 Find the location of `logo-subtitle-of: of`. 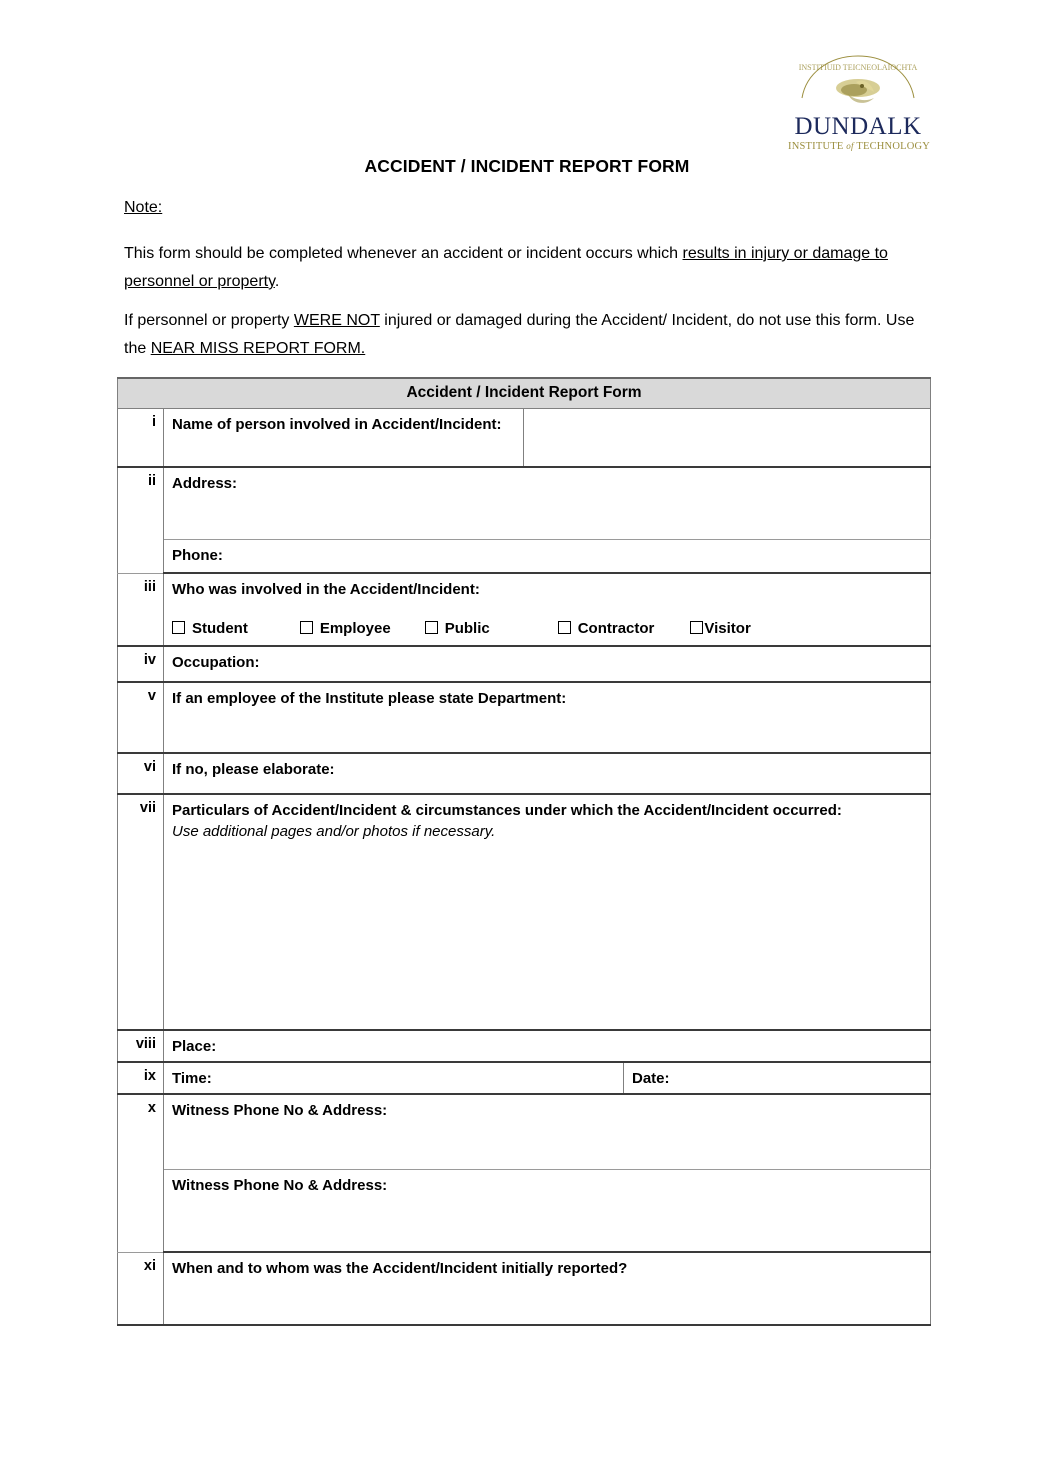

logo-subtitle-of: of is located at coordinates (850, 146).